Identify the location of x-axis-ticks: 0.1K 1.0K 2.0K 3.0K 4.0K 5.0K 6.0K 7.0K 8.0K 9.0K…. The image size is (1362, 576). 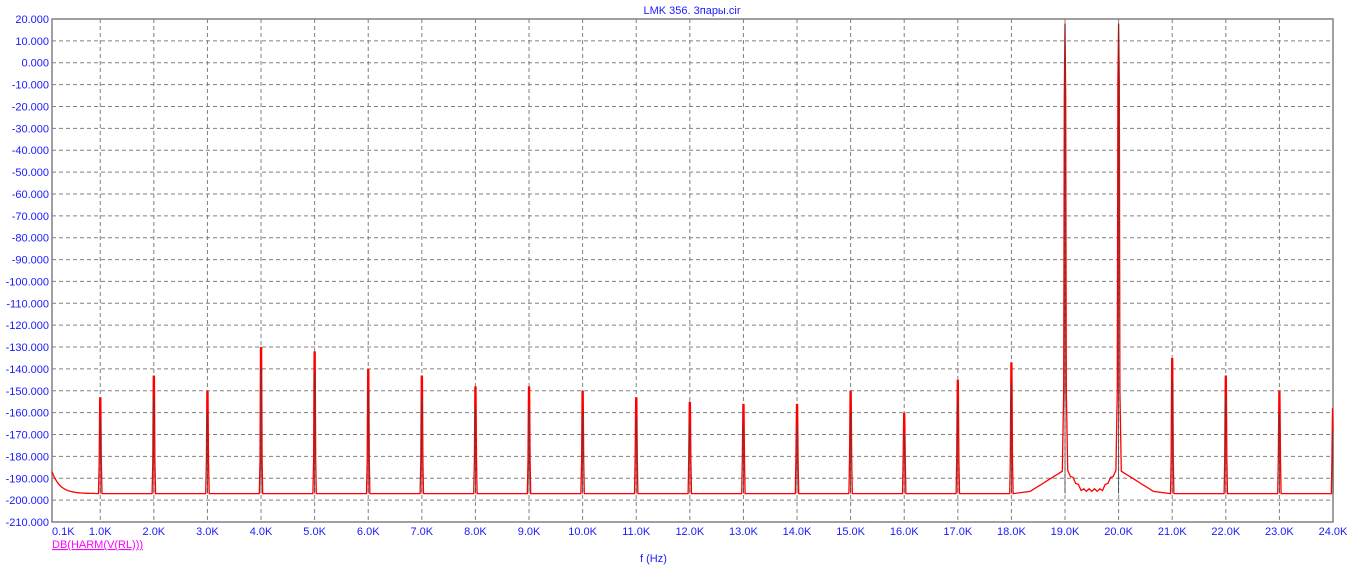
(700, 532).